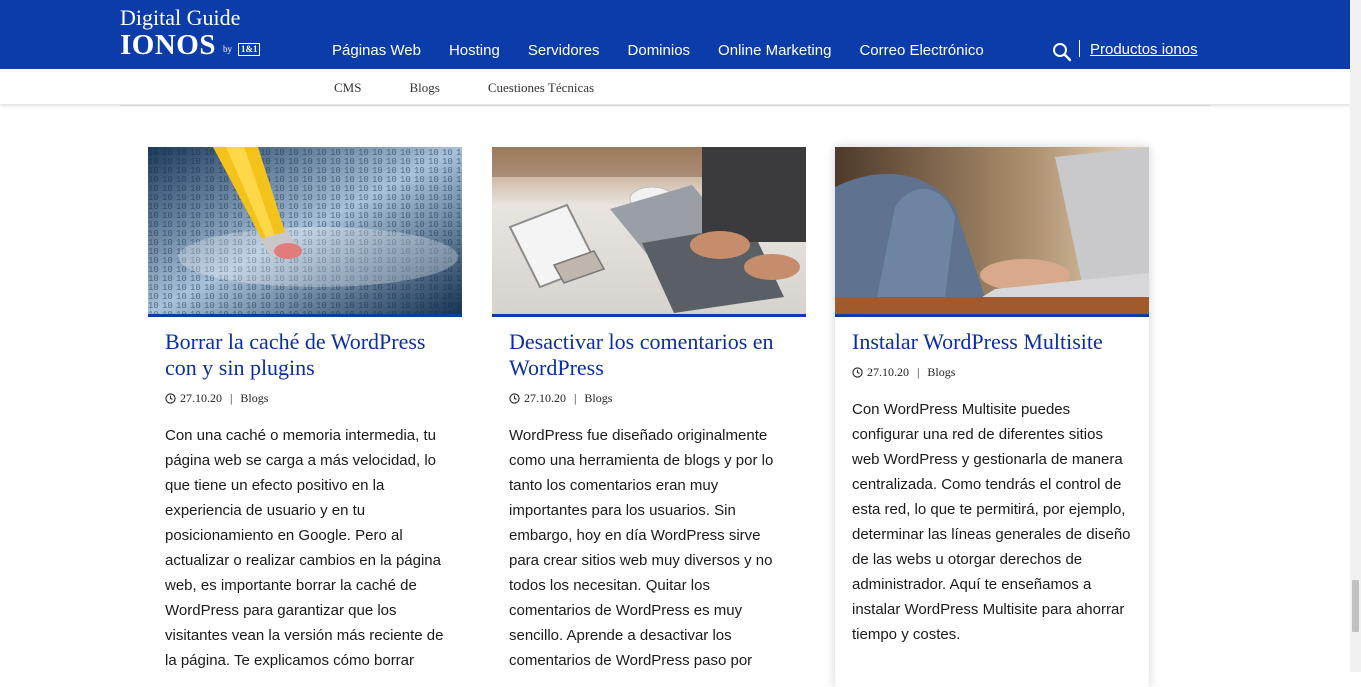 The height and width of the screenshot is (687, 1361). Describe the element at coordinates (665, 105) in the screenshot. I see `section-divider` at that location.